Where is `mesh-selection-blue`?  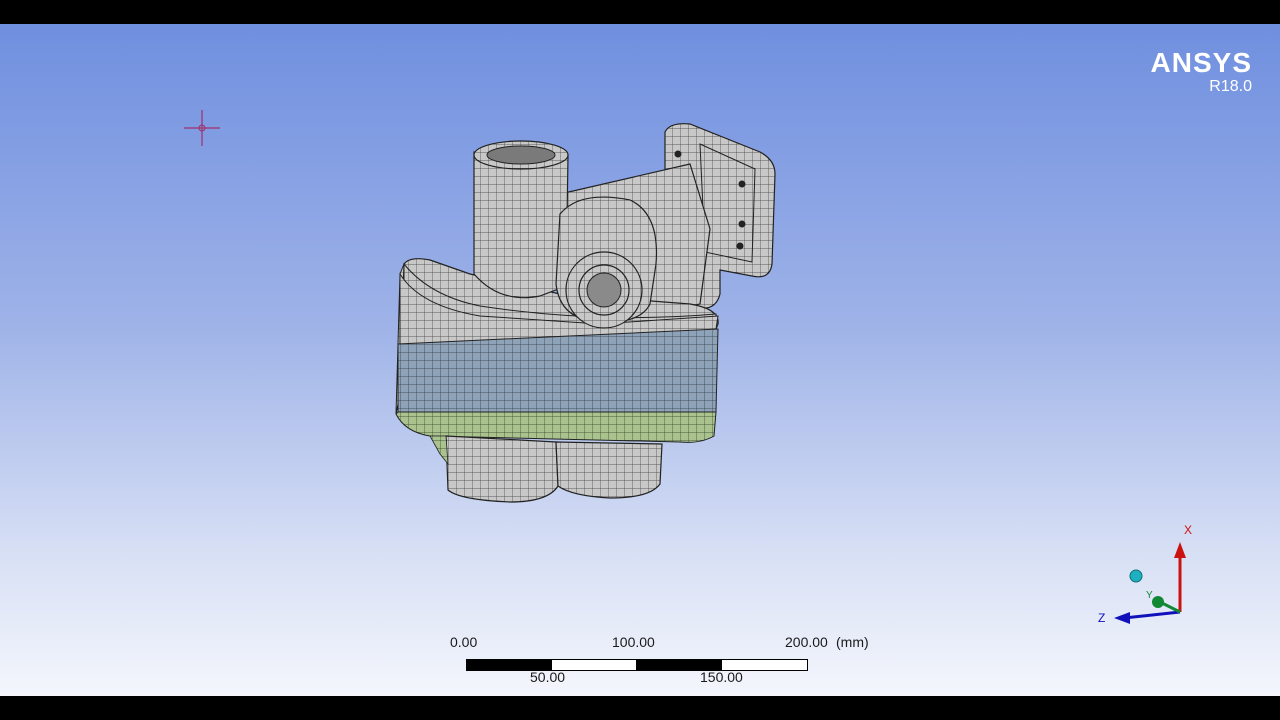 mesh-selection-blue is located at coordinates (558, 370).